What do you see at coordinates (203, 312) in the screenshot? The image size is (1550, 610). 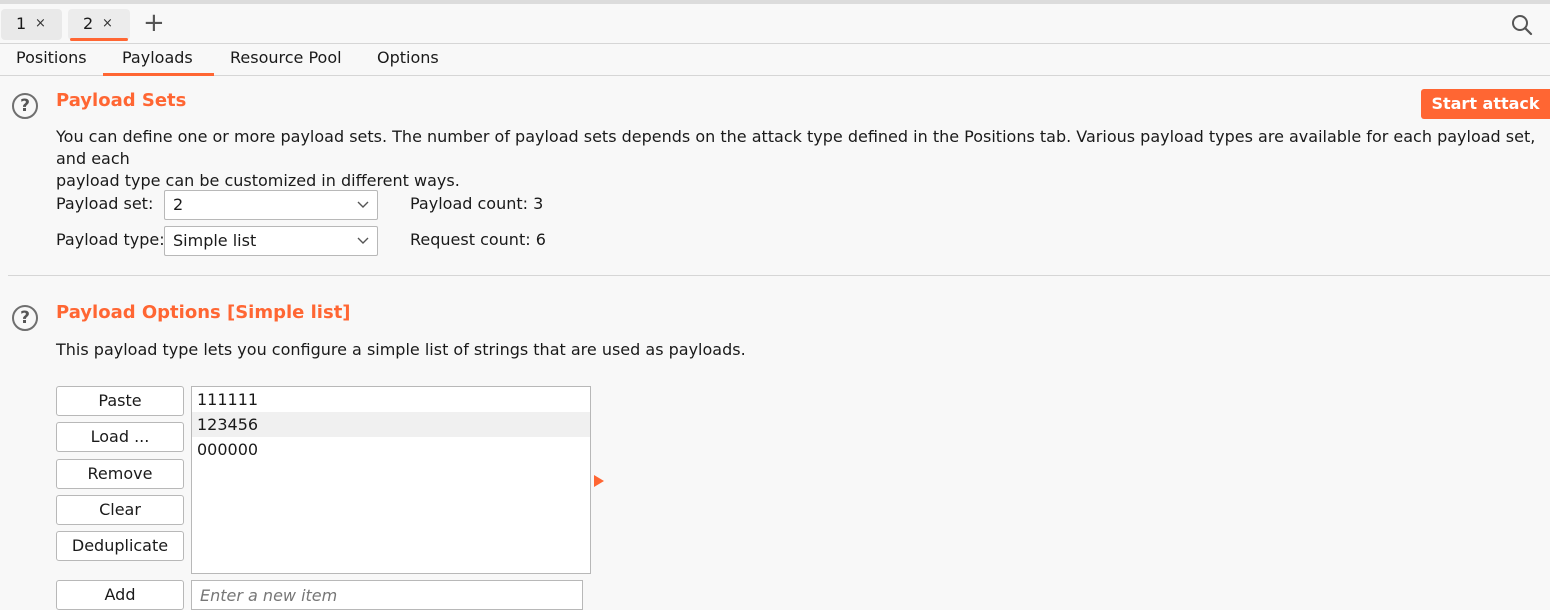 I see `payload-options-title: Payload Options [Simple list]` at bounding box center [203, 312].